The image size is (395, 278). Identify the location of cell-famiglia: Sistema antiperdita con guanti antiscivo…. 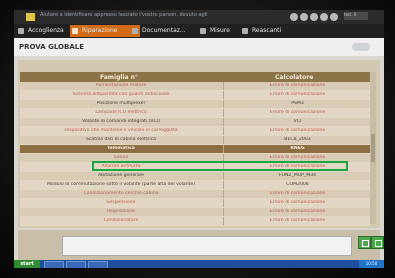
(121, 94).